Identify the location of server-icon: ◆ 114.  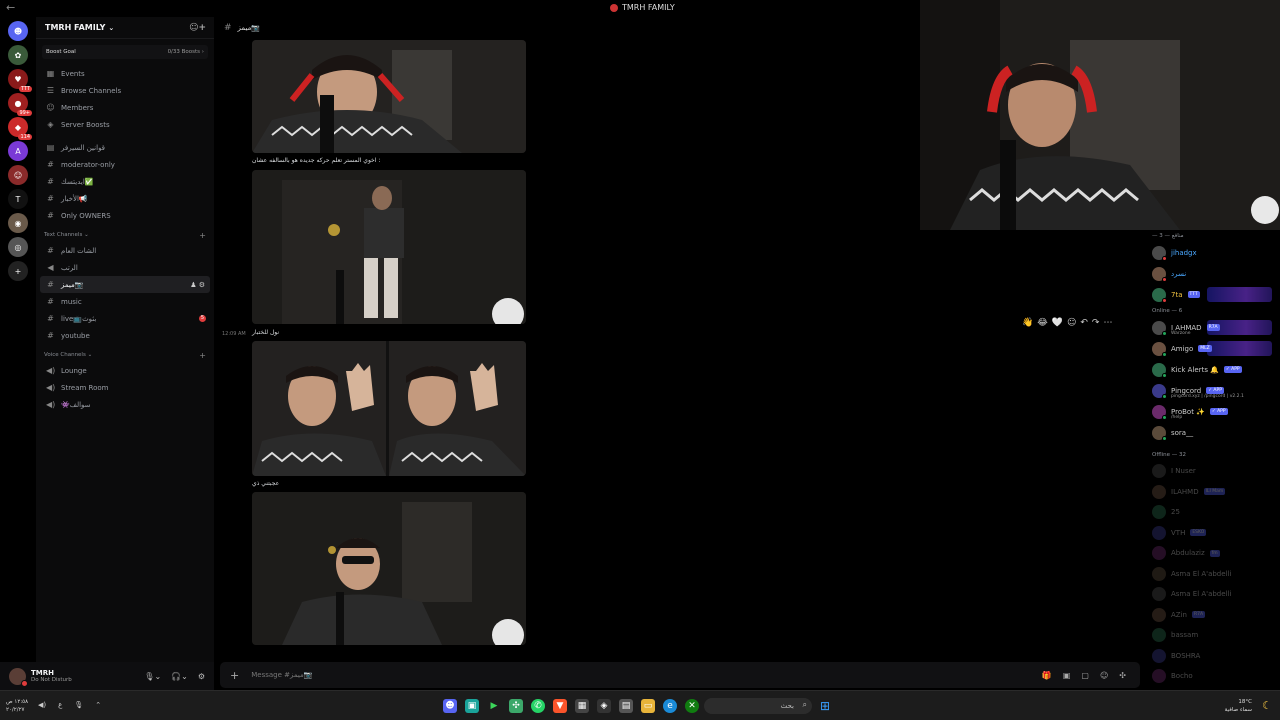
(20, 128).